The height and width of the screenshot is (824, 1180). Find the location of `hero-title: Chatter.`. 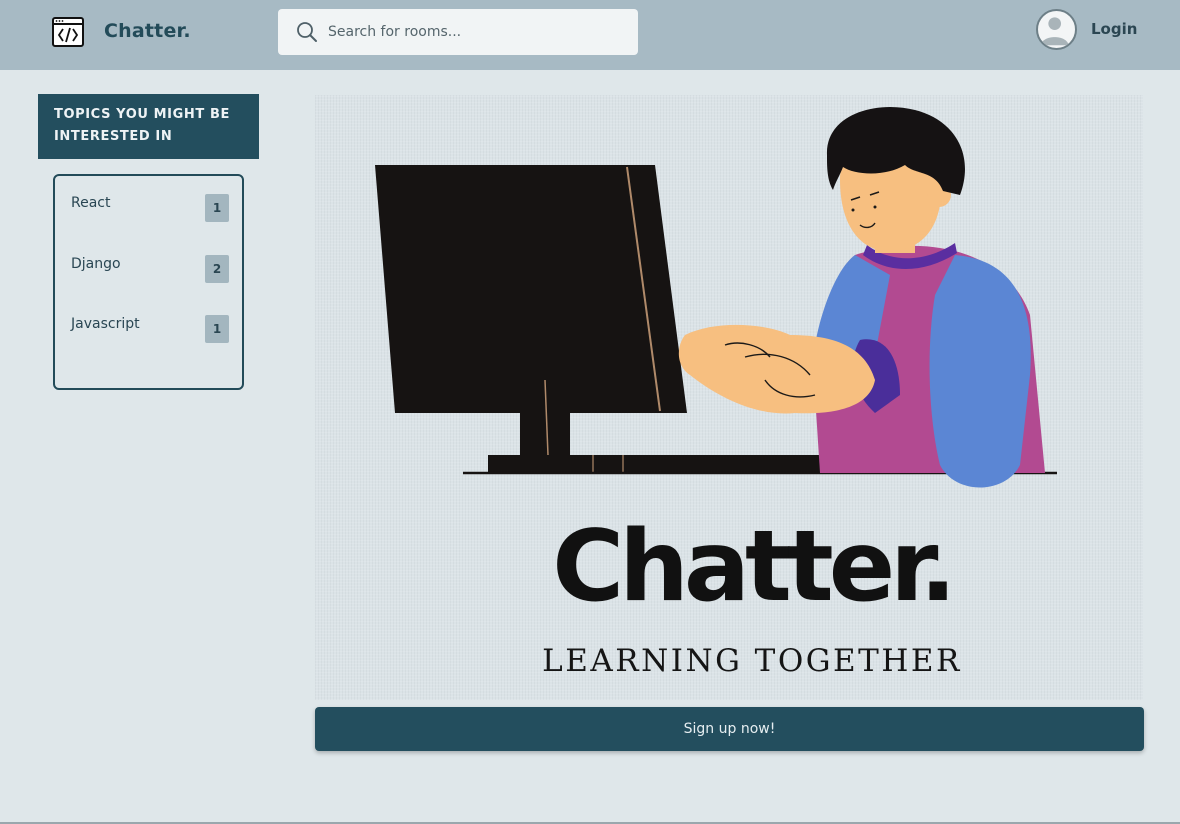

hero-title: Chatter. is located at coordinates (754, 567).